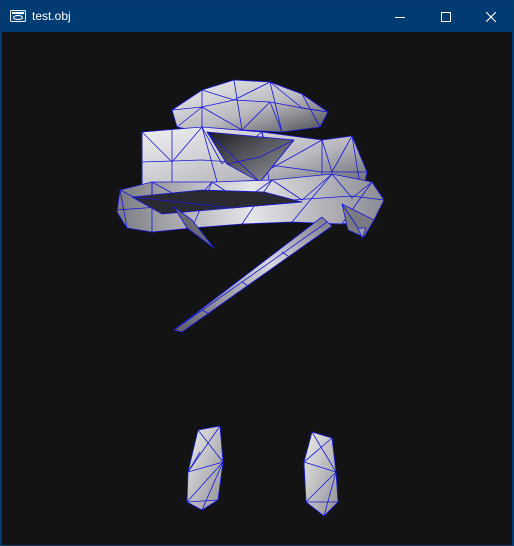 This screenshot has height=546, width=514. Describe the element at coordinates (18, 16) in the screenshot. I see `app-window-icon` at that location.